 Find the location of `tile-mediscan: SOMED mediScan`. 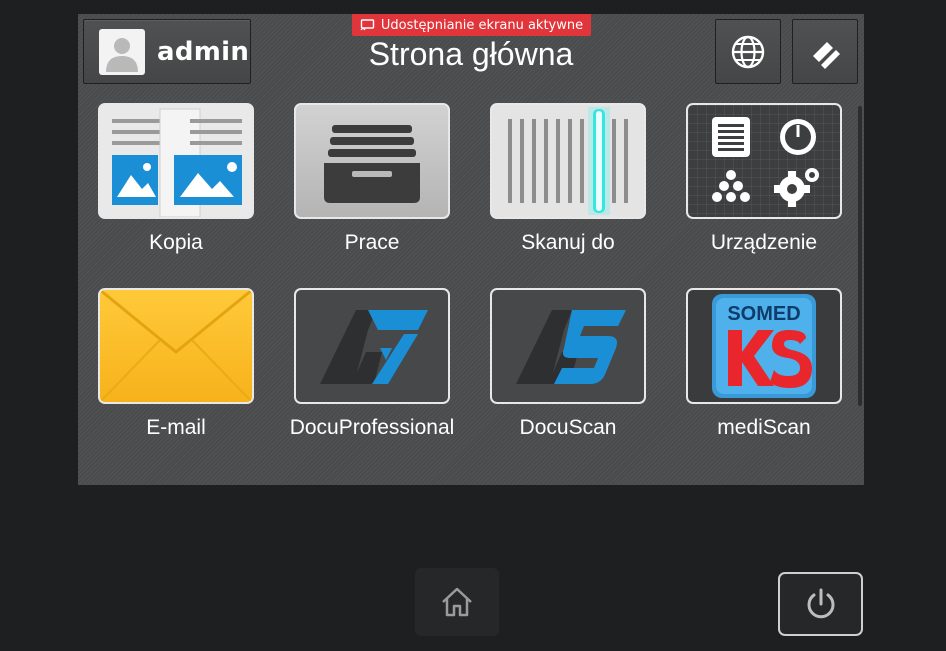

tile-mediscan: SOMED mediScan is located at coordinates (764, 364).